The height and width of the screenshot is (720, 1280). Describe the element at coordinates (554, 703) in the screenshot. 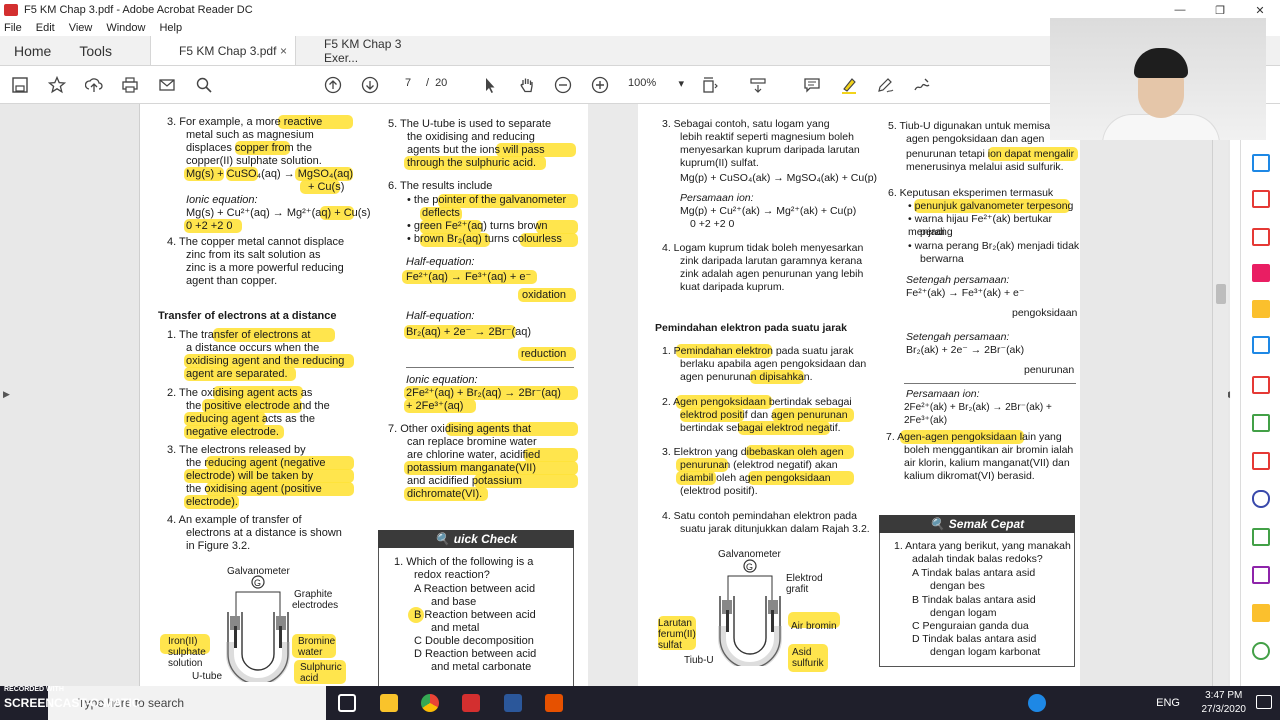

I see `screencast-recorder-icon` at that location.